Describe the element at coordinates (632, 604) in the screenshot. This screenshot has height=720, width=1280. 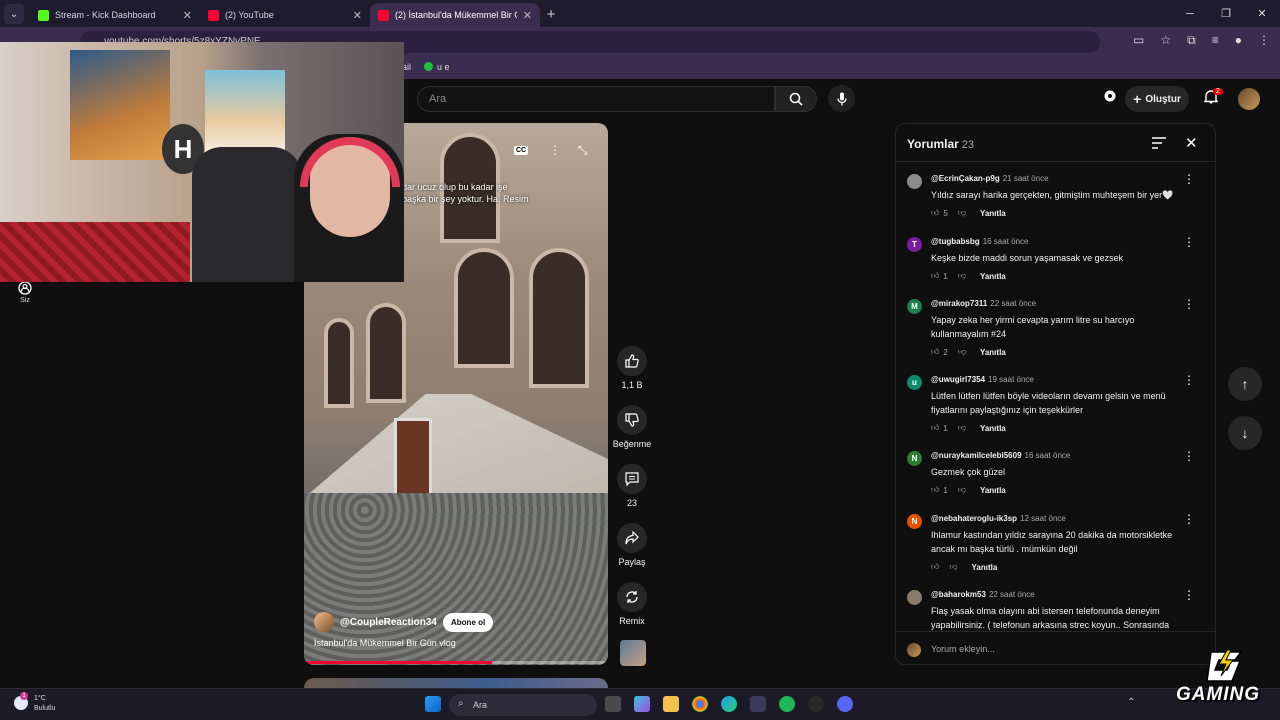
I see `remix-action: Remix` at that location.